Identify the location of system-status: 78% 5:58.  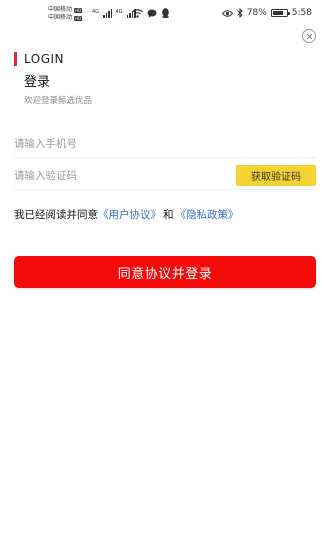
(266, 13).